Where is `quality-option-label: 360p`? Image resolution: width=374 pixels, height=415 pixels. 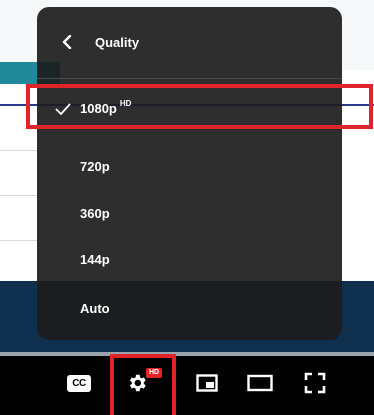 quality-option-label: 360p is located at coordinates (95, 213).